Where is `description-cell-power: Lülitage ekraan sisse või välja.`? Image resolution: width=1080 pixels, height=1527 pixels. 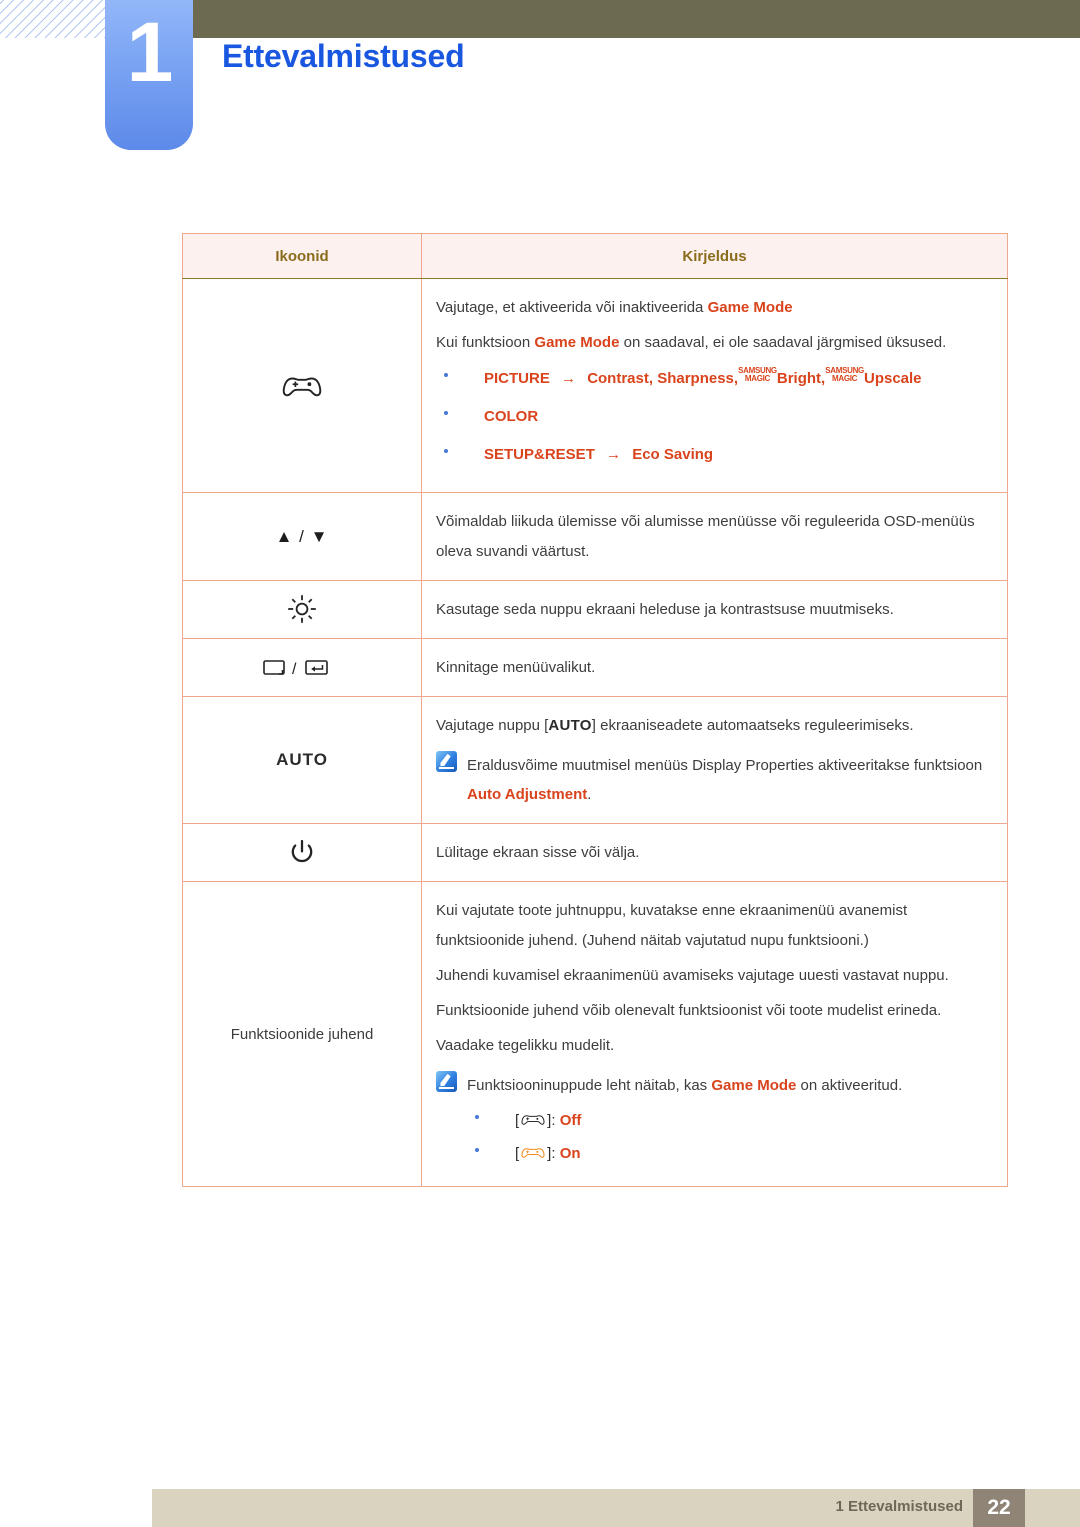 description-cell-power: Lülitage ekraan sisse või välja. is located at coordinates (714, 852).